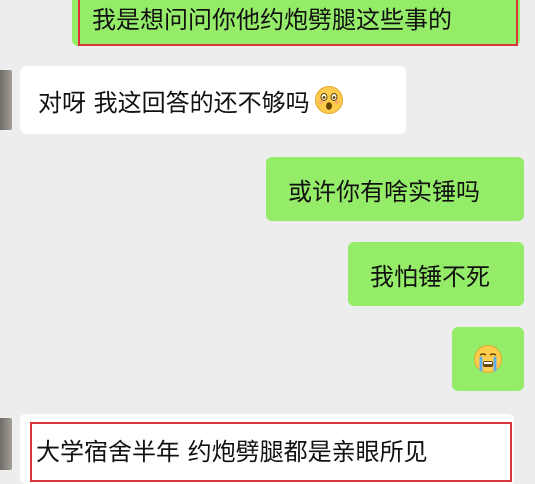 This screenshot has height=484, width=535. I want to click on message-bubble-incoming: 大学宿舍半年 约炮劈腿都是亲眼所见, so click(267, 449).